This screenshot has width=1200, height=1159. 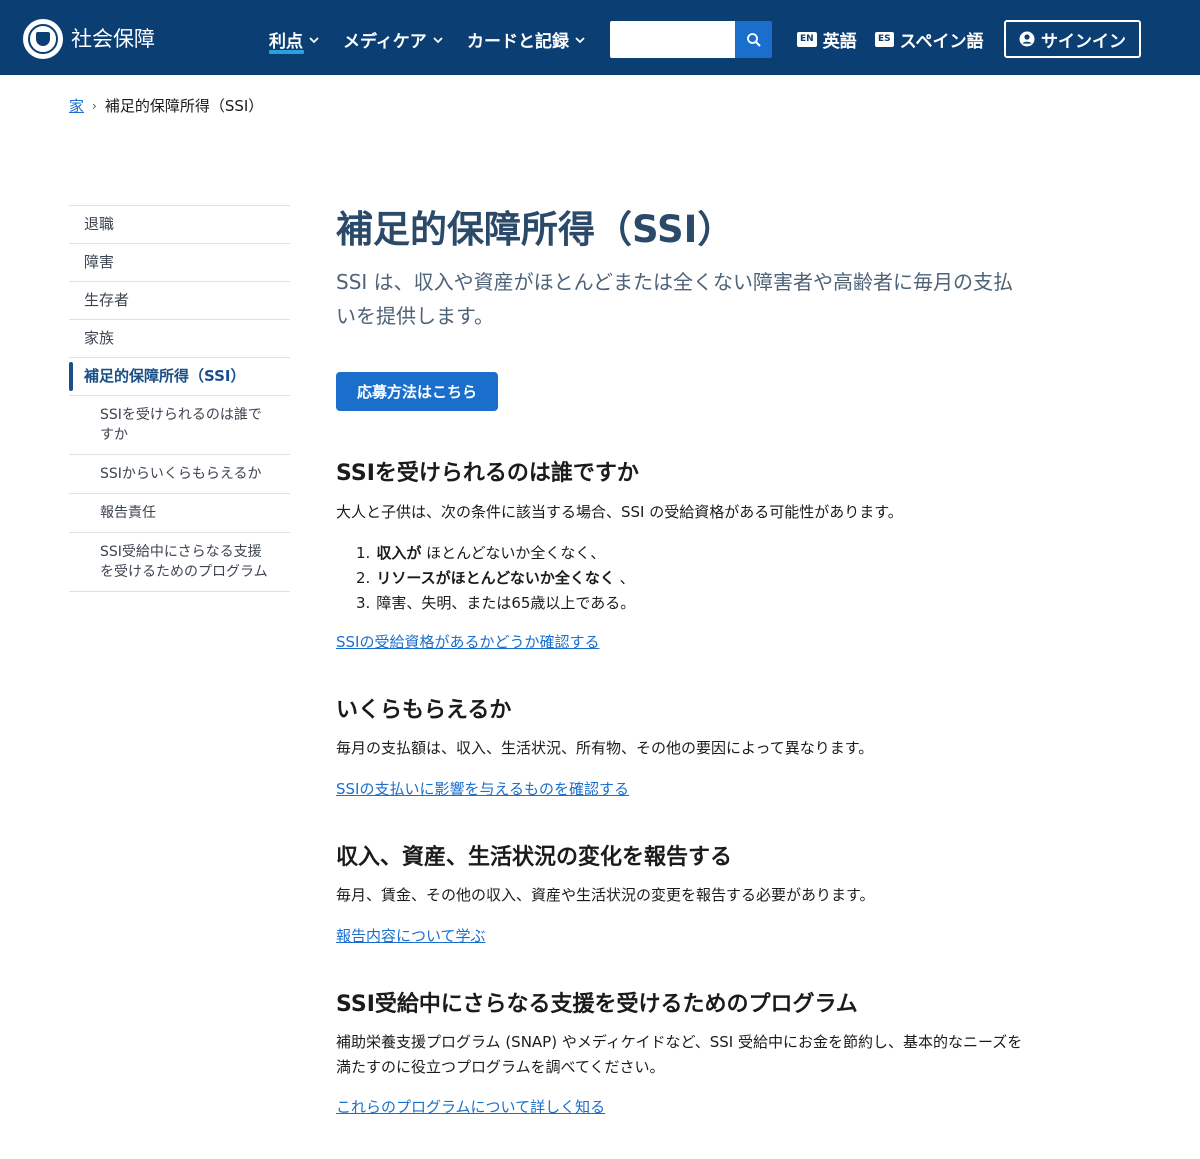 What do you see at coordinates (506, 603) in the screenshot?
I see `list-item-text: 障害、失明、または65歳以上である。` at bounding box center [506, 603].